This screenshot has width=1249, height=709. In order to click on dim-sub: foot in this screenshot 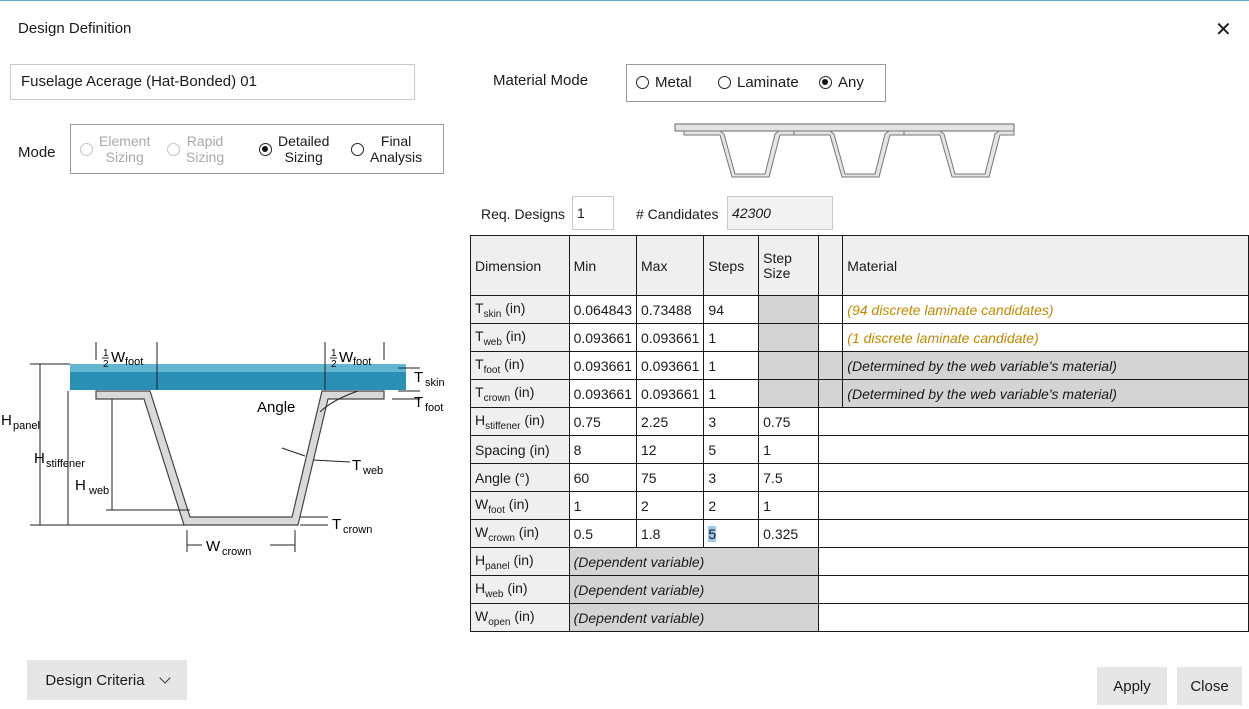, I will do `click(492, 370)`.